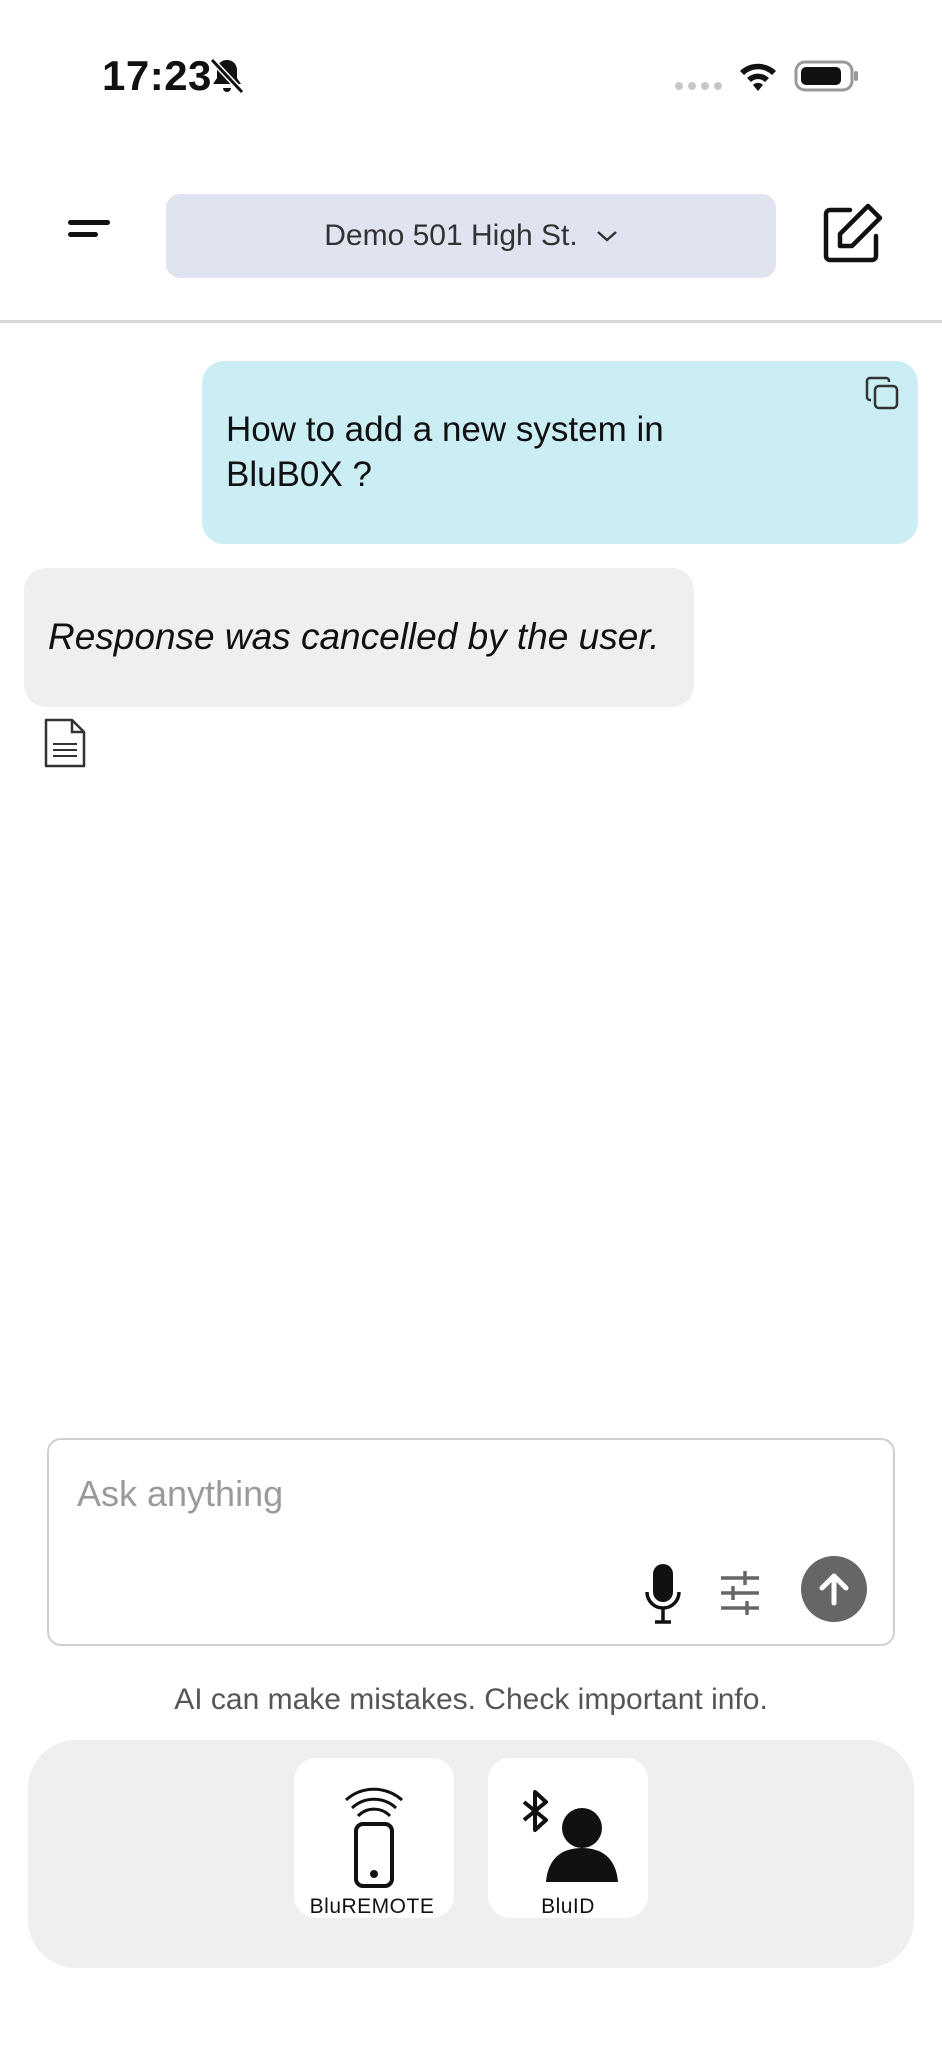 The image size is (942, 2048). I want to click on dock-item-bluid, so click(568, 1838).